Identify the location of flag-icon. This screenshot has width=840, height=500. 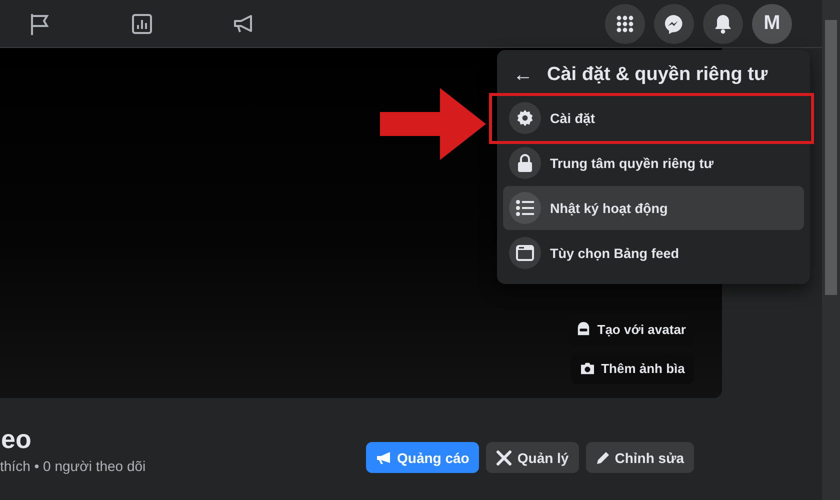
(40, 24).